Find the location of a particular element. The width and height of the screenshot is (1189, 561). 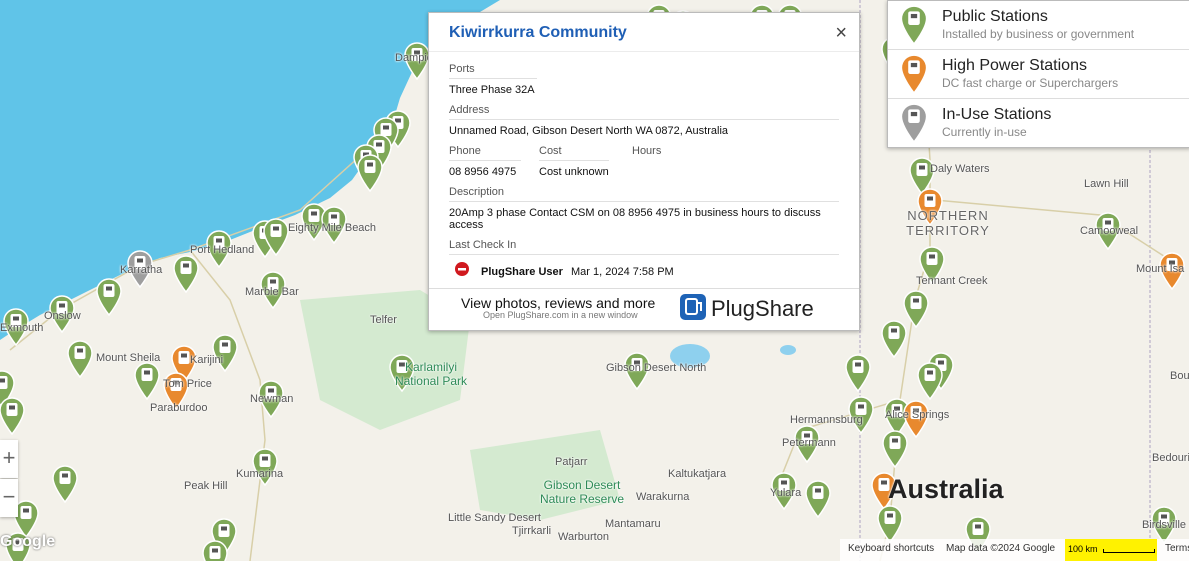

scale-bar: 100 km is located at coordinates (1111, 550).